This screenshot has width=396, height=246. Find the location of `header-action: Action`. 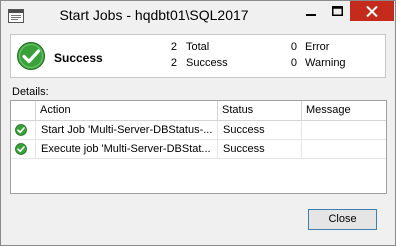

header-action: Action is located at coordinates (126, 110).